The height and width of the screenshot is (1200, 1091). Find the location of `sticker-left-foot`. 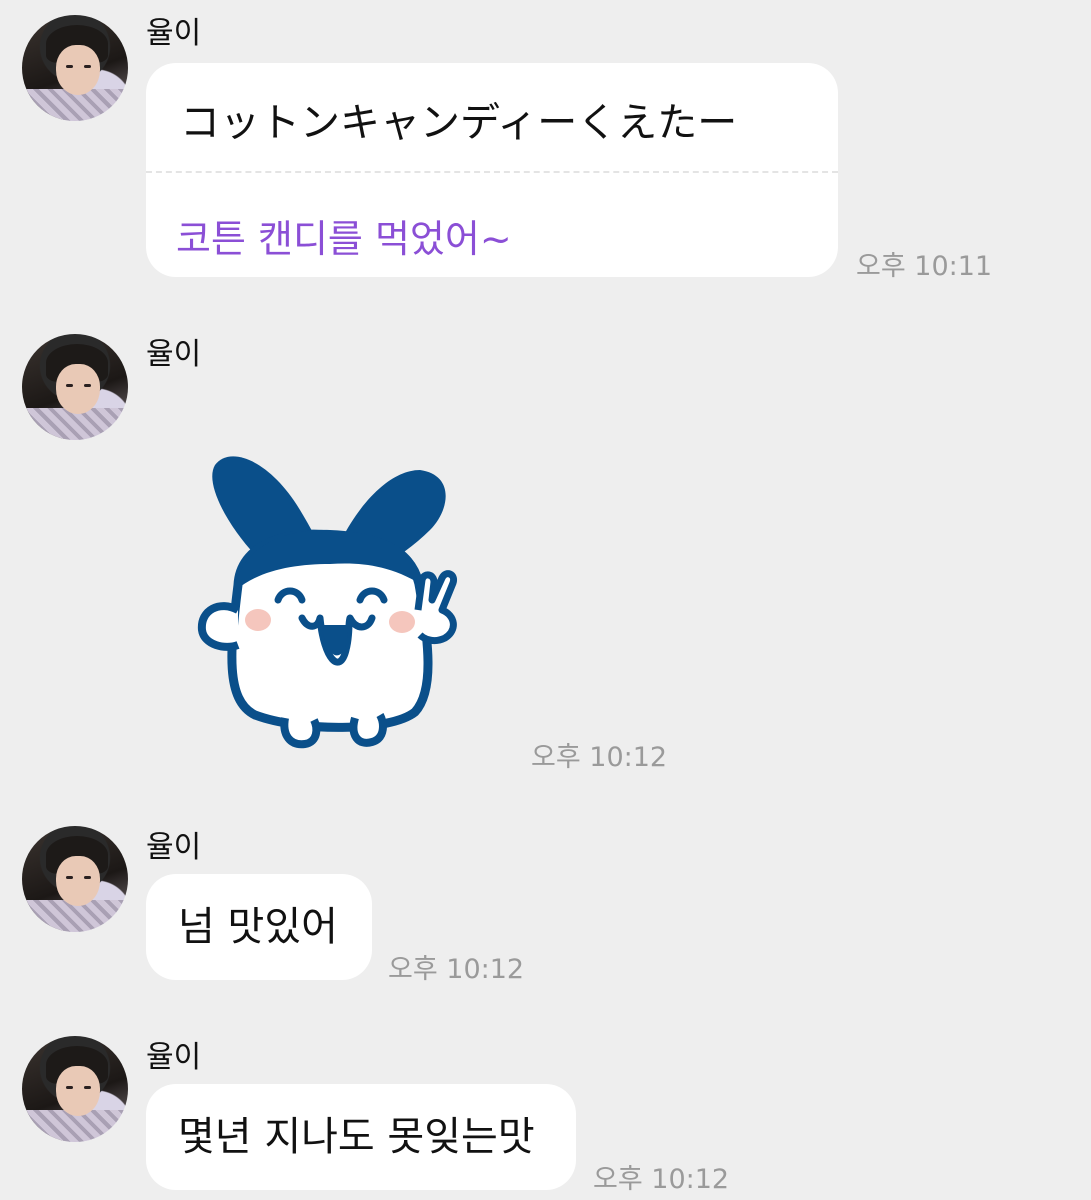

sticker-left-foot is located at coordinates (300, 733).